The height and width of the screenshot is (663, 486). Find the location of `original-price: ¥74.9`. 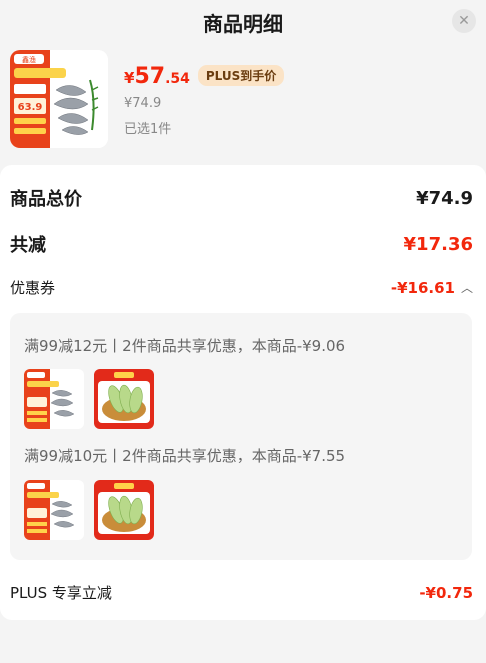

original-price: ¥74.9 is located at coordinates (143, 103).